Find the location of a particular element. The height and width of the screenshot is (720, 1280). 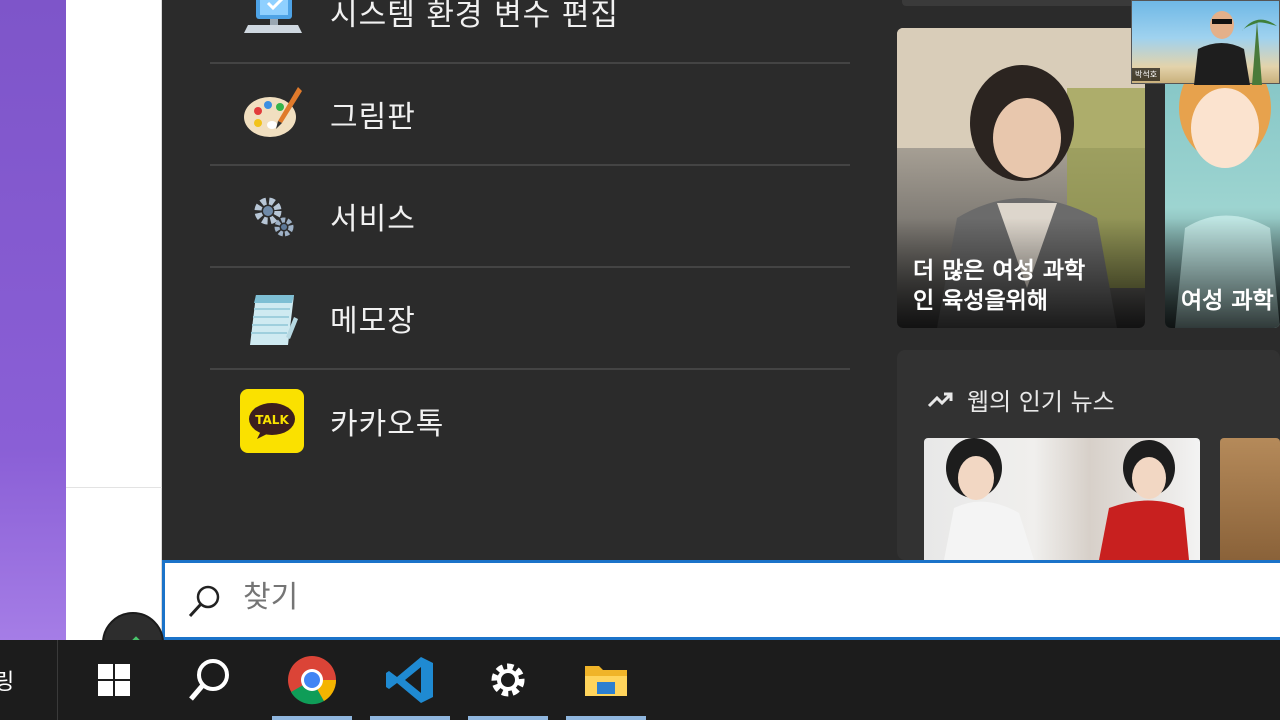

notepad-icon is located at coordinates (273, 318).